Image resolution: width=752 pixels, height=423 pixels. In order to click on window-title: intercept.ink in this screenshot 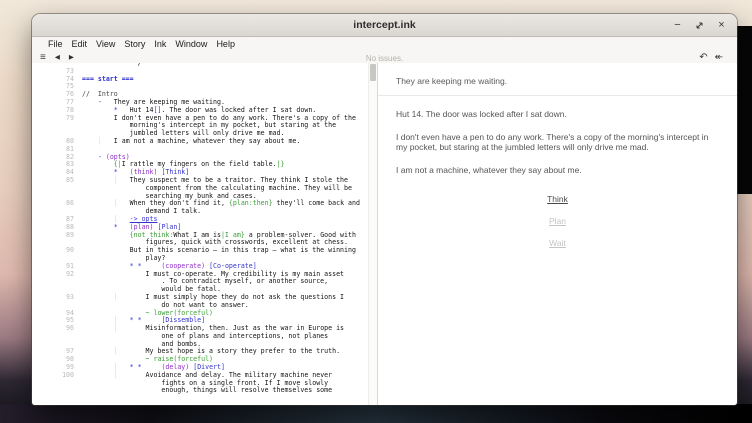, I will do `click(384, 25)`.